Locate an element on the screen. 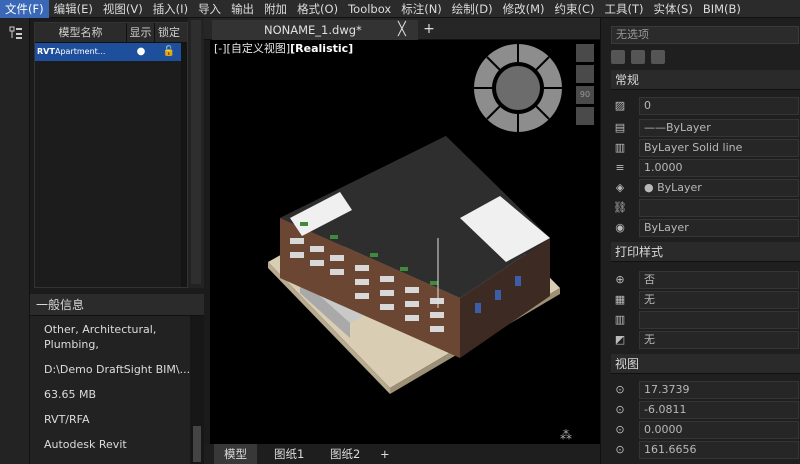 The height and width of the screenshot is (464, 800). properties-toolbar is located at coordinates (638, 58).